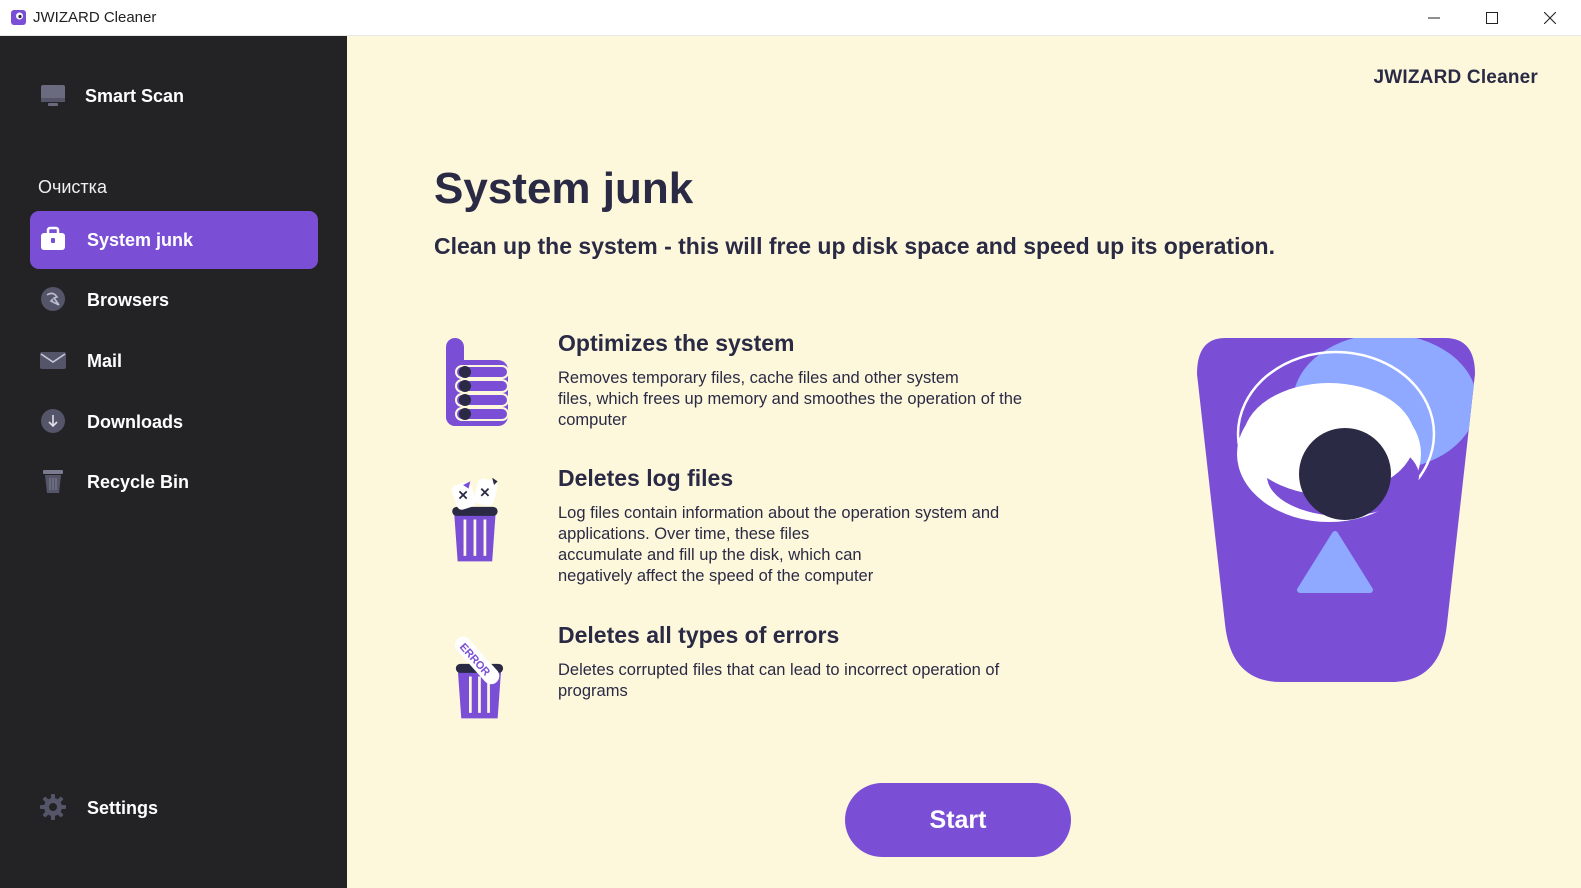  I want to click on minimize-icon, so click(1434, 18).